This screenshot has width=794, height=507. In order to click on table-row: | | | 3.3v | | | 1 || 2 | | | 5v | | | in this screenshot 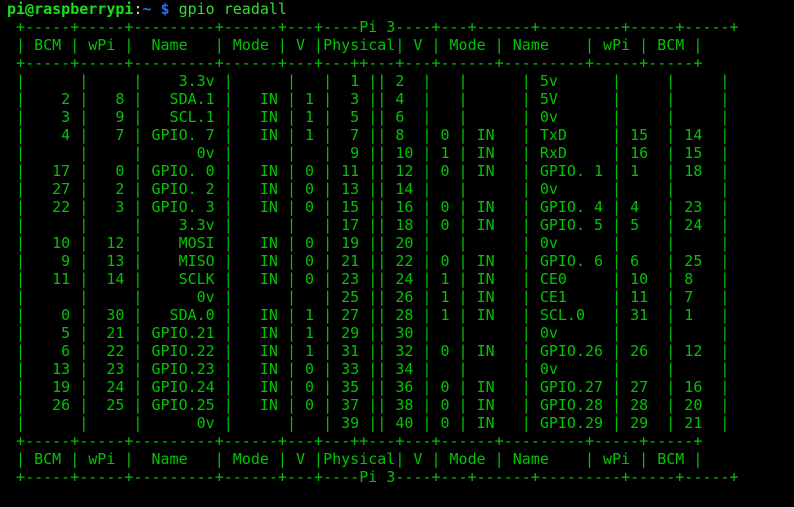, I will do `click(368, 81)`.